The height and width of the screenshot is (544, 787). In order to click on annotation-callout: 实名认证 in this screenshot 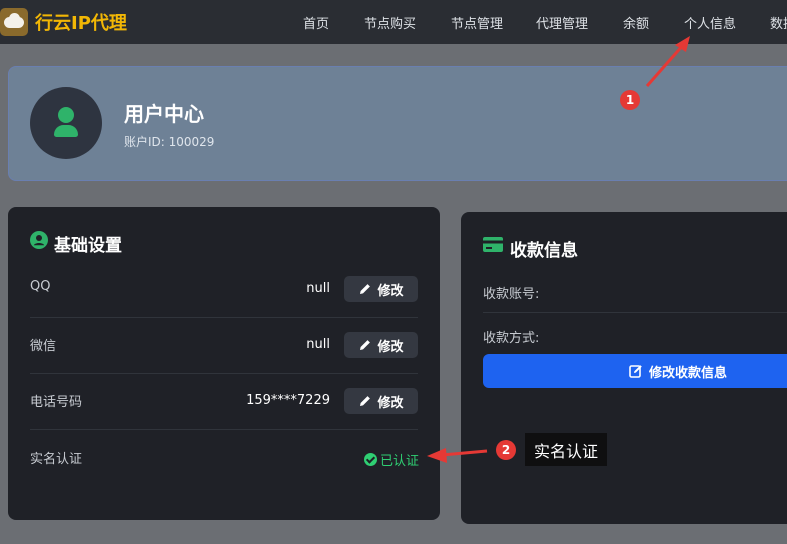, I will do `click(566, 449)`.